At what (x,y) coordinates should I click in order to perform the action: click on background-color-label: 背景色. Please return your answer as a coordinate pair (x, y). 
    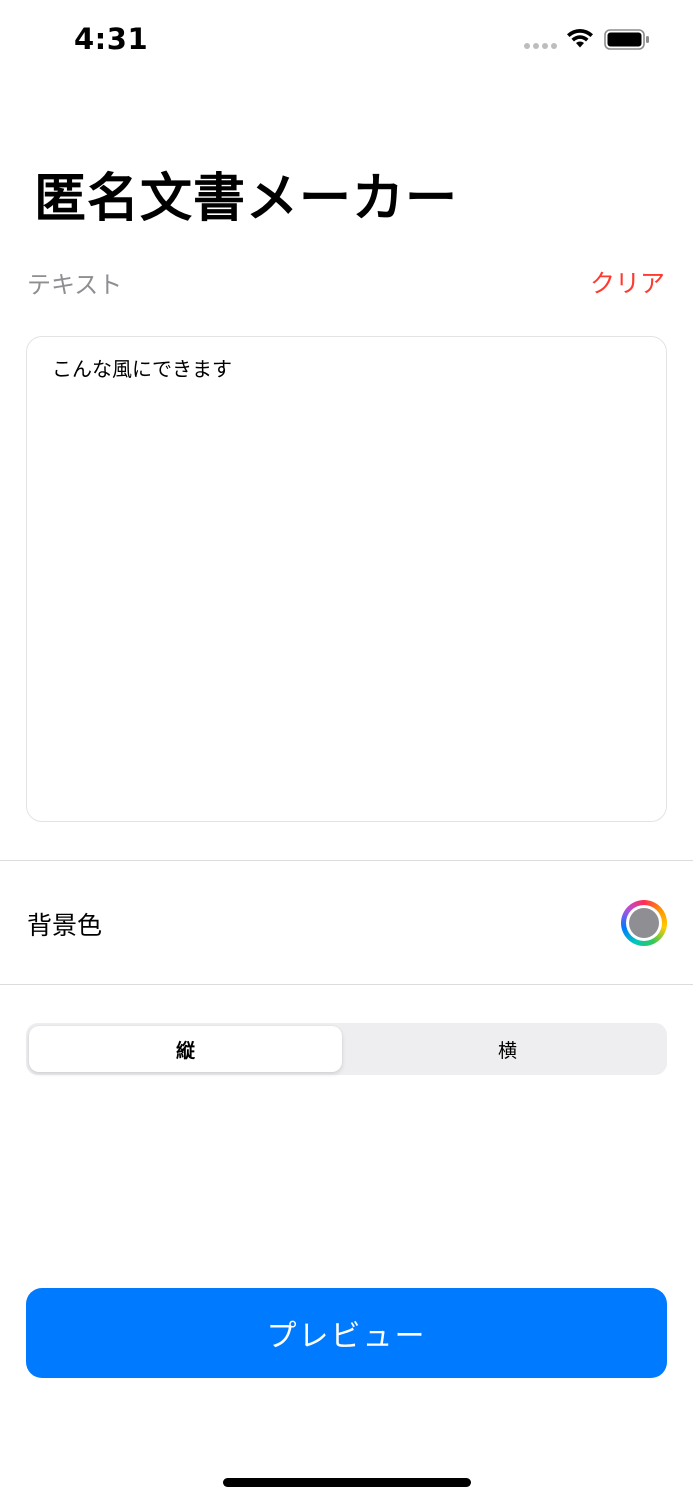
    Looking at the image, I should click on (65, 925).